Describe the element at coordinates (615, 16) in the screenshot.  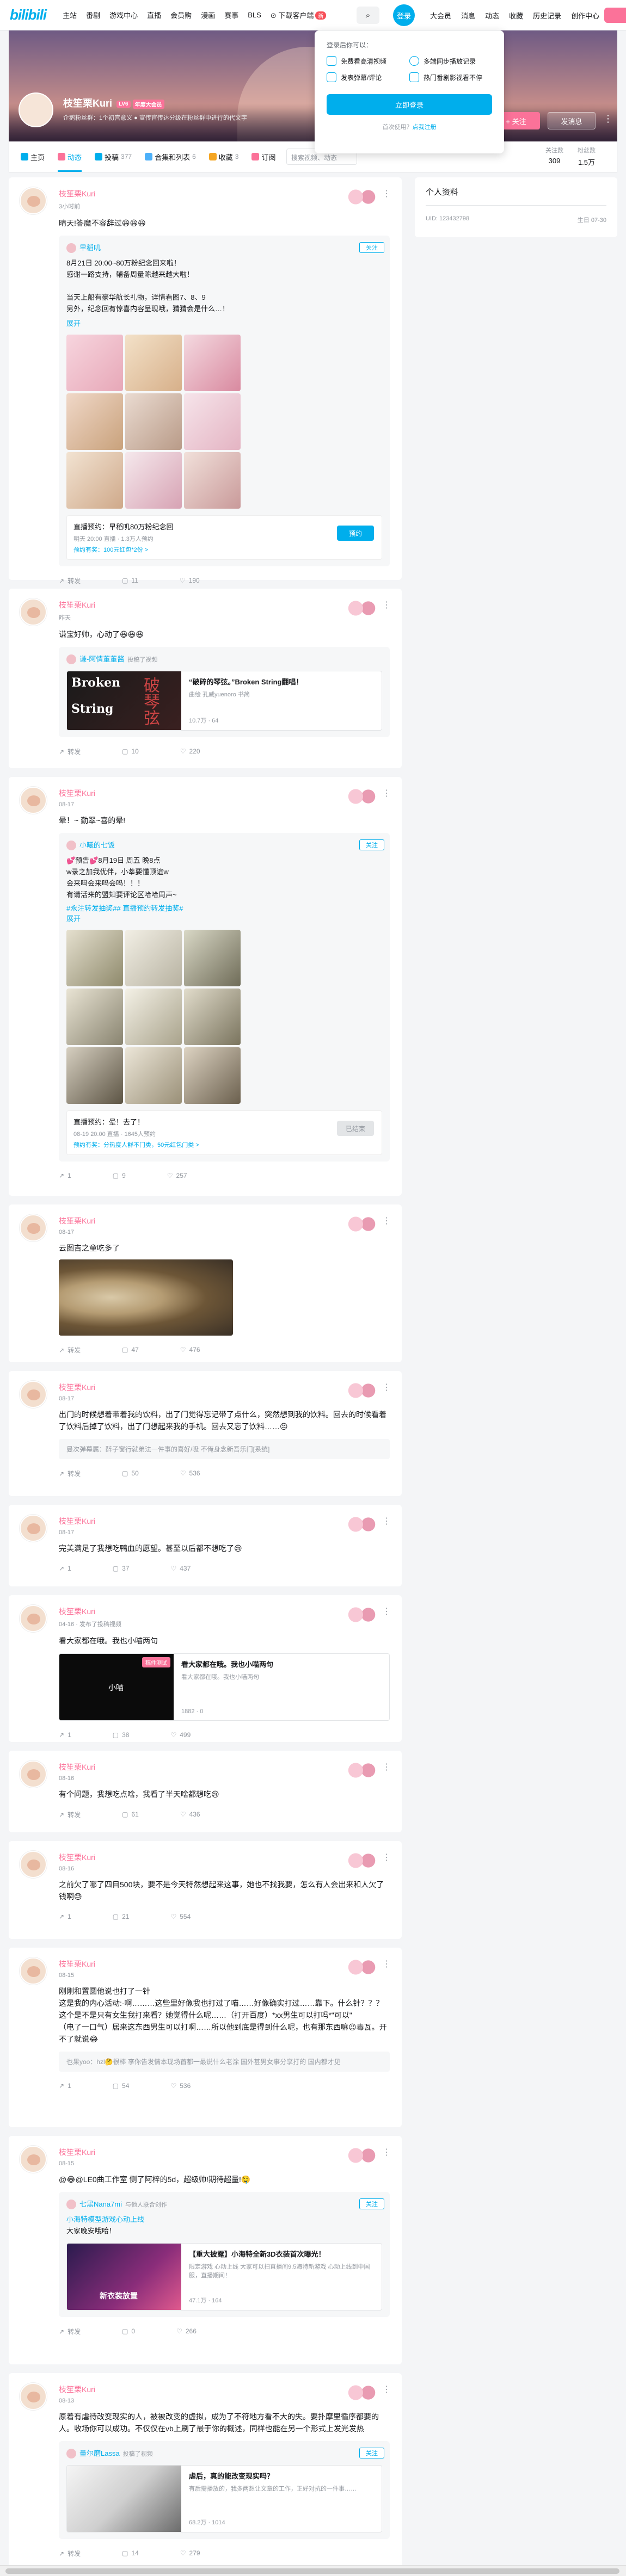
I see `upload-button` at that location.